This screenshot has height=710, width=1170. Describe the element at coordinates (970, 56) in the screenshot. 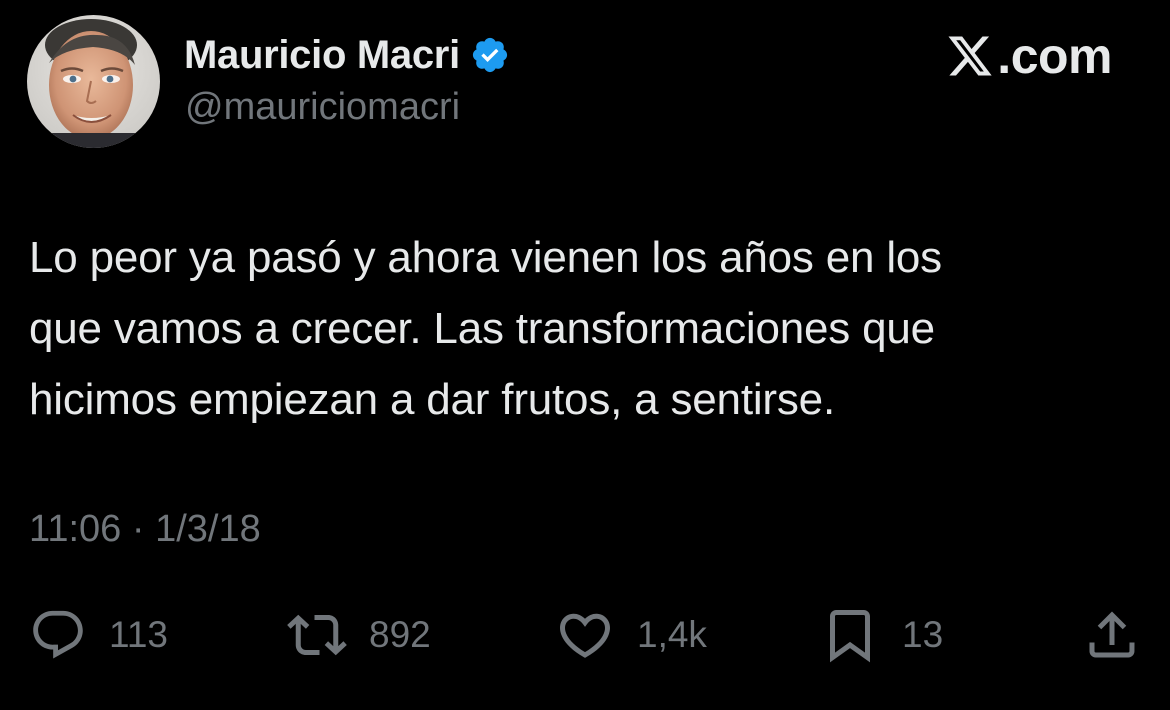

I see `x-logo-icon` at that location.